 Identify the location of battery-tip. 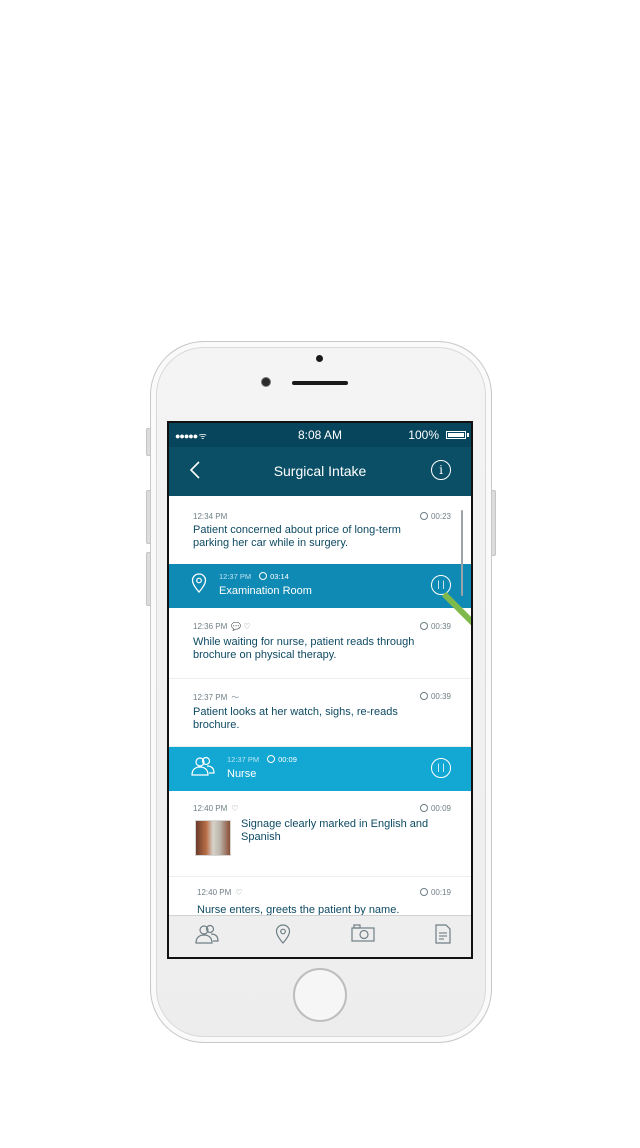
(468, 435).